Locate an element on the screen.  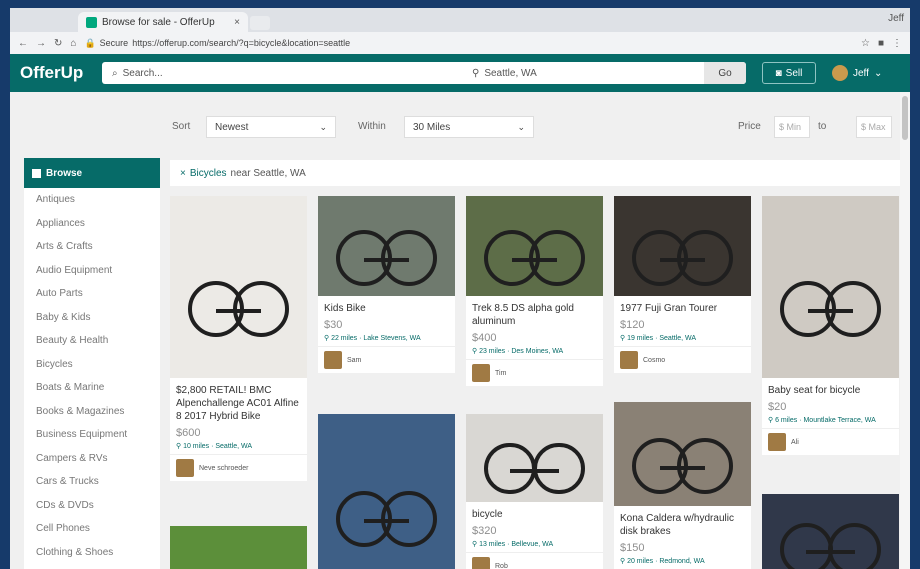
reload-icon: ↻ is located at coordinates (58, 43).